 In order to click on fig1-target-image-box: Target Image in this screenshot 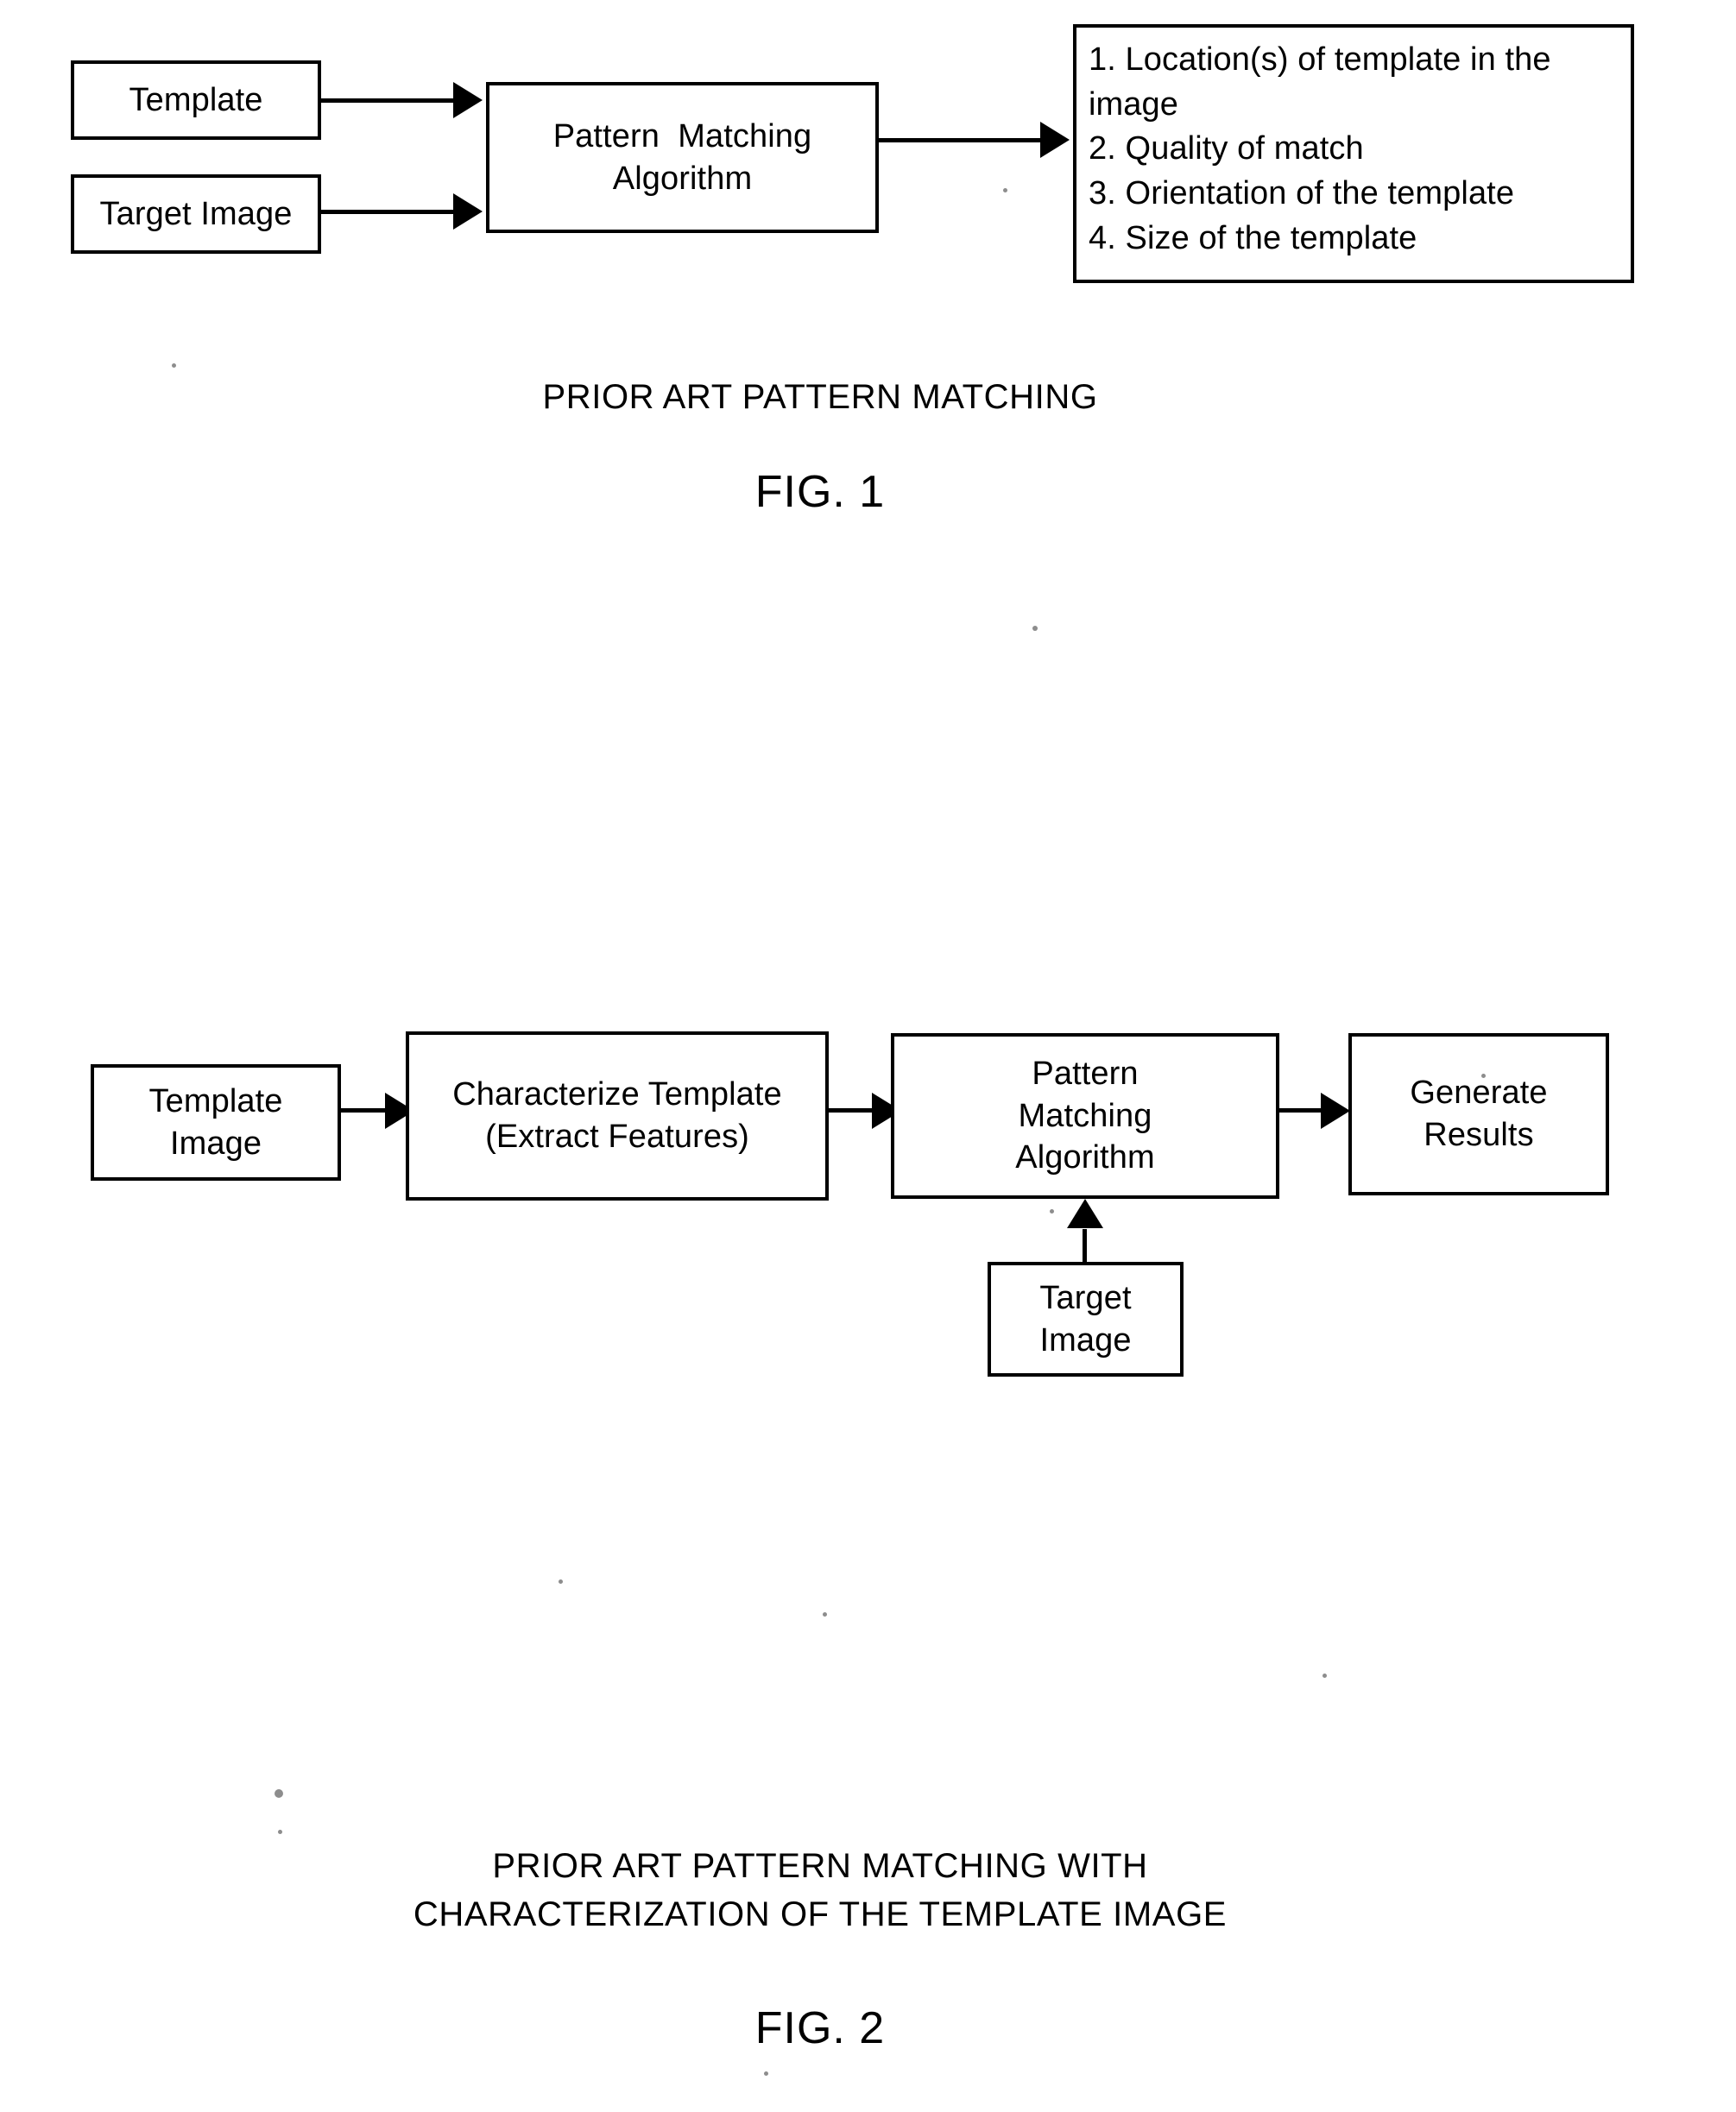, I will do `click(196, 214)`.